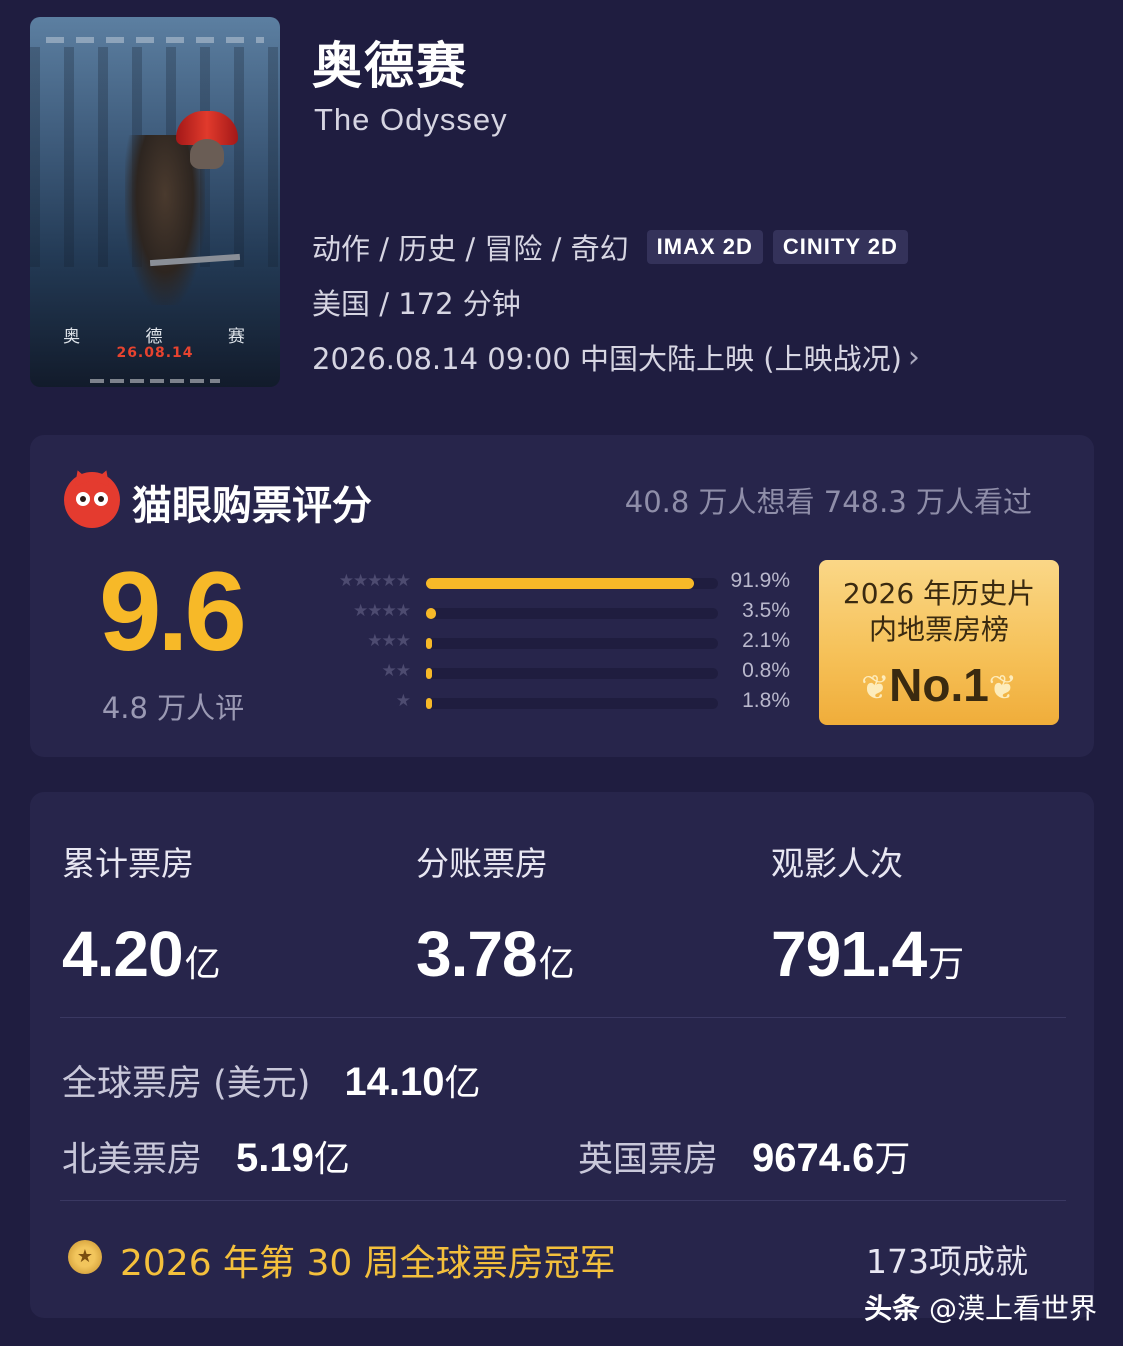 This screenshot has width=1123, height=1346. Describe the element at coordinates (495, 954) in the screenshot. I see `stat-value: 3.78亿` at that location.